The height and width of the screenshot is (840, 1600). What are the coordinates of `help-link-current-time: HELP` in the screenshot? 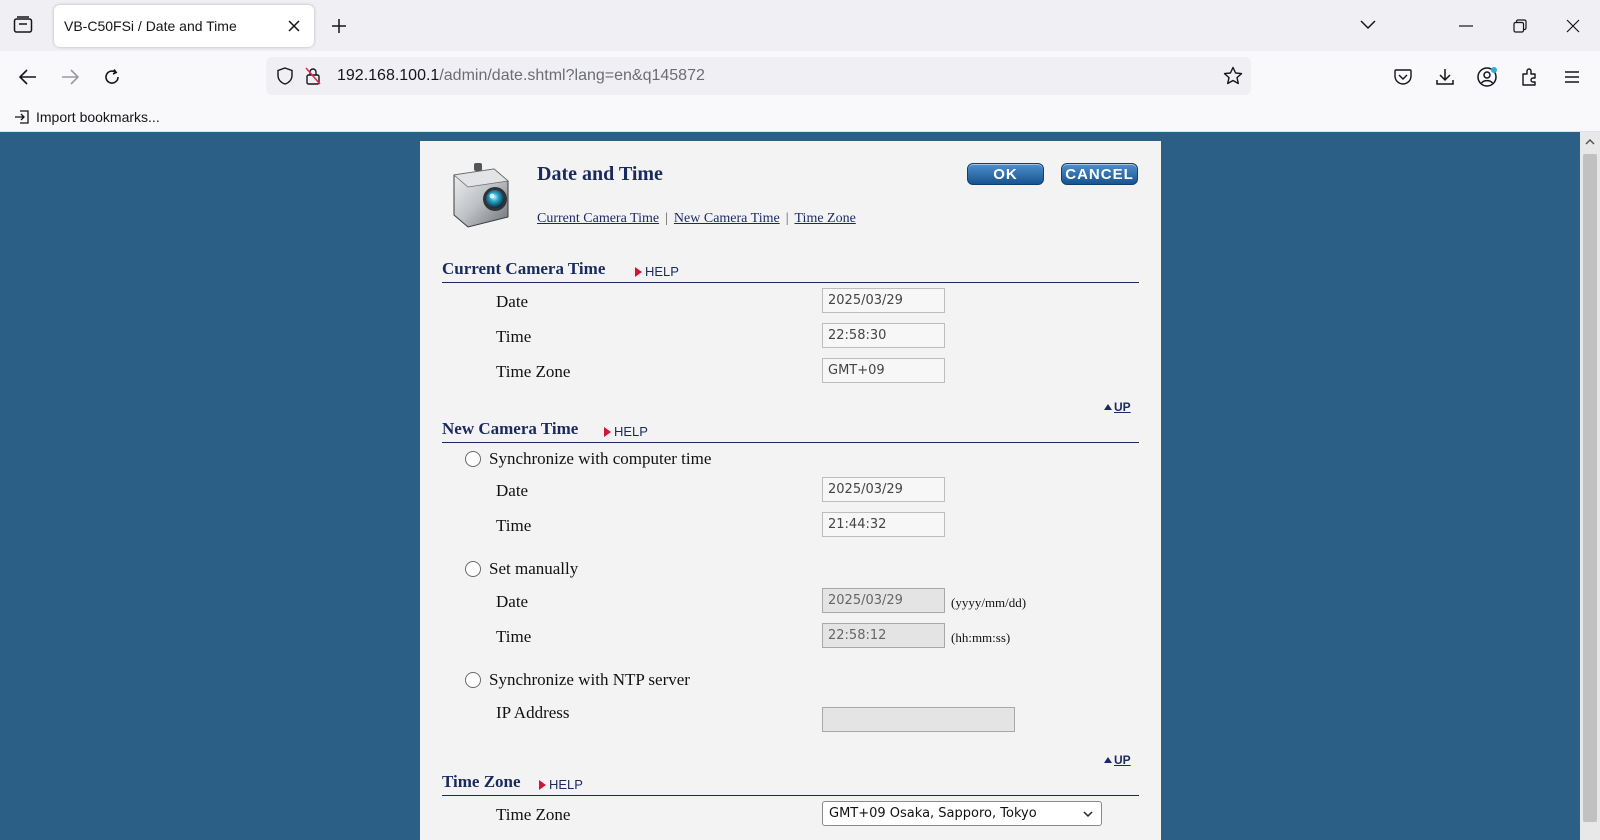 It's located at (657, 271).